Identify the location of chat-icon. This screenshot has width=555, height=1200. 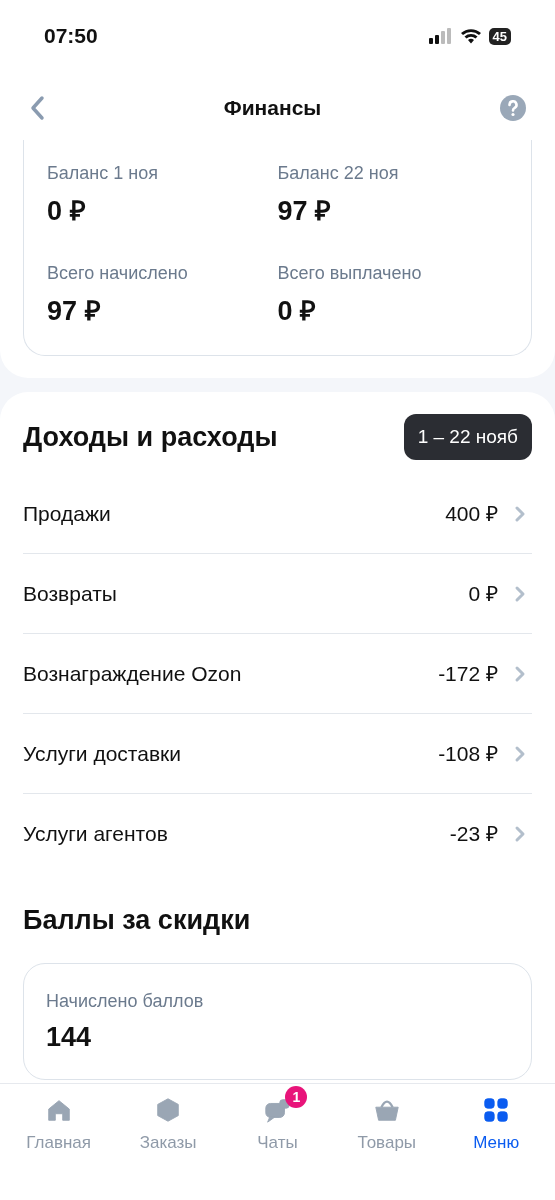
(277, 1110).